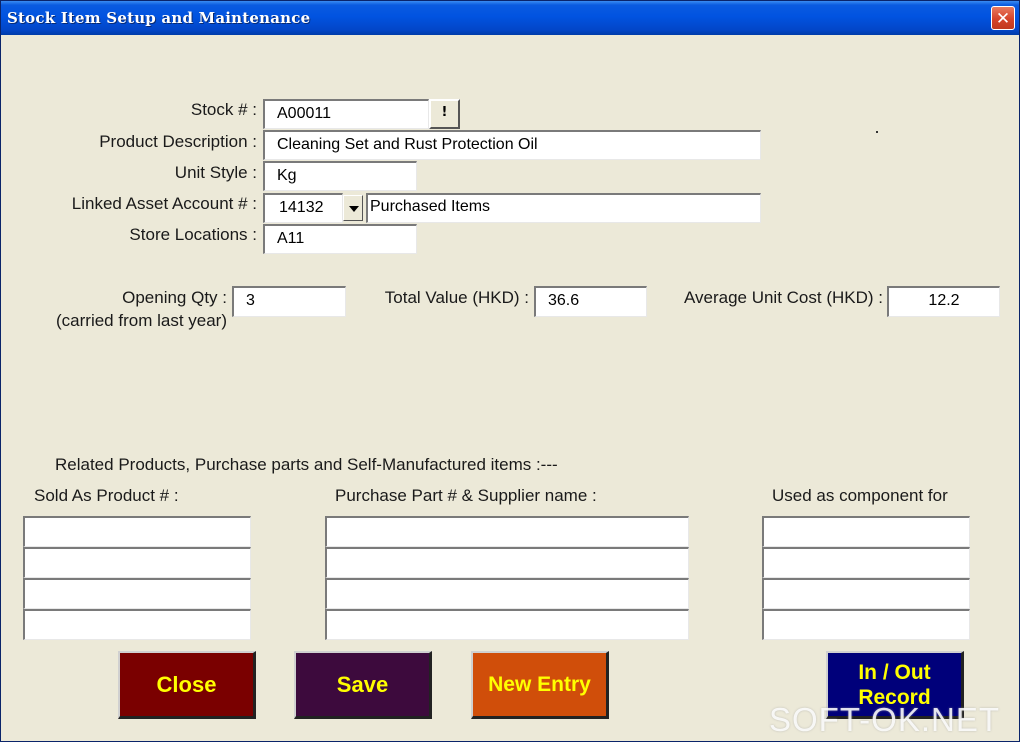 The height and width of the screenshot is (742, 1020). What do you see at coordinates (346, 114) in the screenshot?
I see `stock-no-field: A00011` at bounding box center [346, 114].